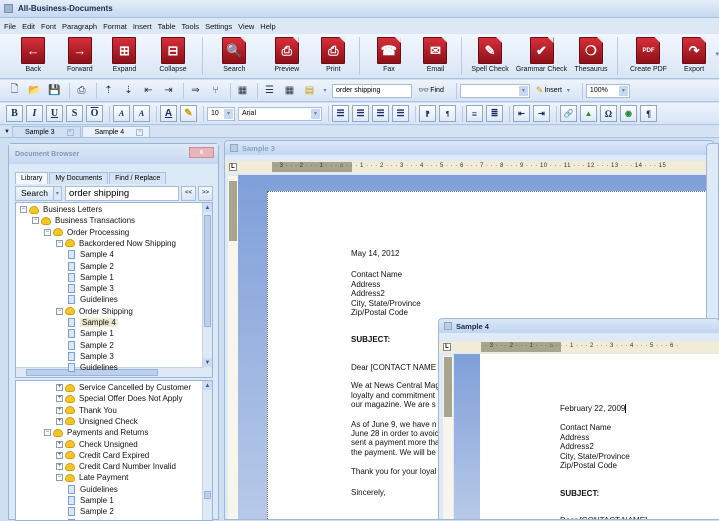  Describe the element at coordinates (87, 299) in the screenshot. I see `tree-document: Guidelines` at that location.